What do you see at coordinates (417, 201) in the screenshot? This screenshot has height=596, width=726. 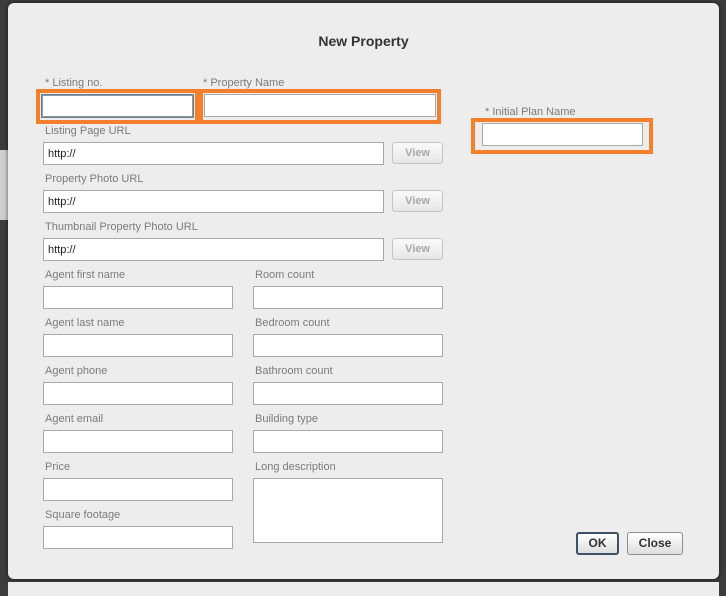 I see `property-photo-view-button: View` at bounding box center [417, 201].